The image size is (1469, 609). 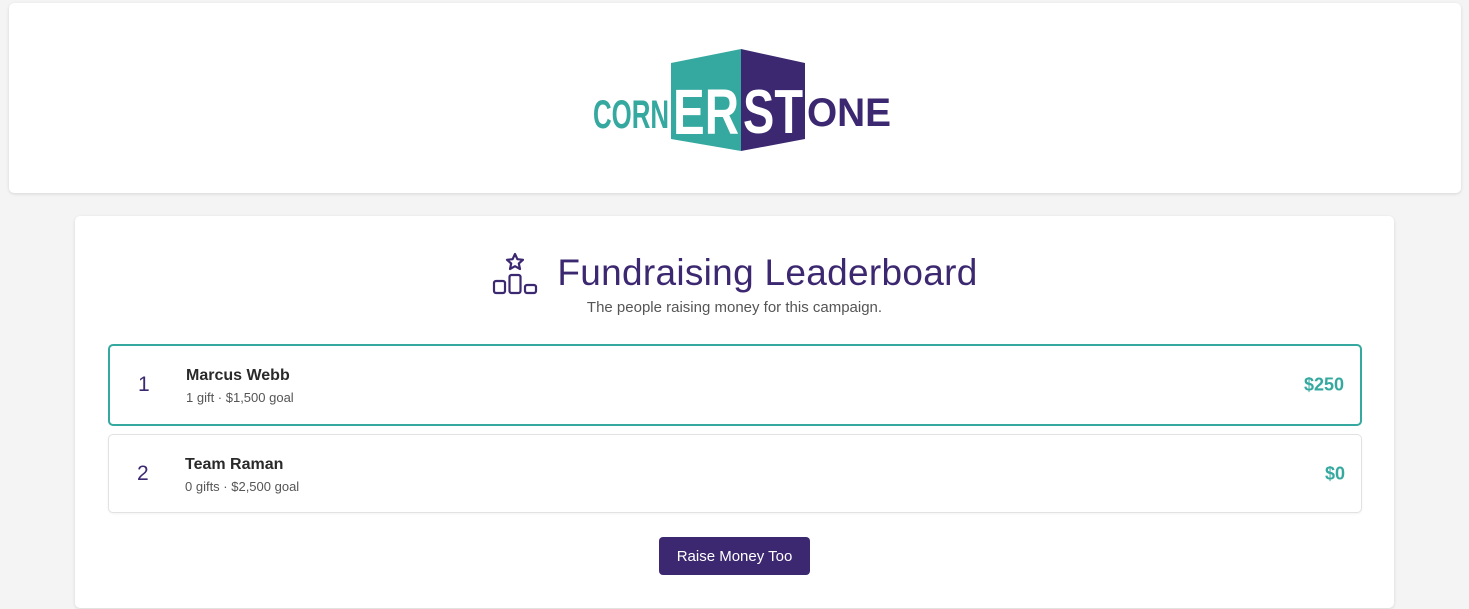 What do you see at coordinates (1323, 384) in the screenshot?
I see `amount-raised: $250` at bounding box center [1323, 384].